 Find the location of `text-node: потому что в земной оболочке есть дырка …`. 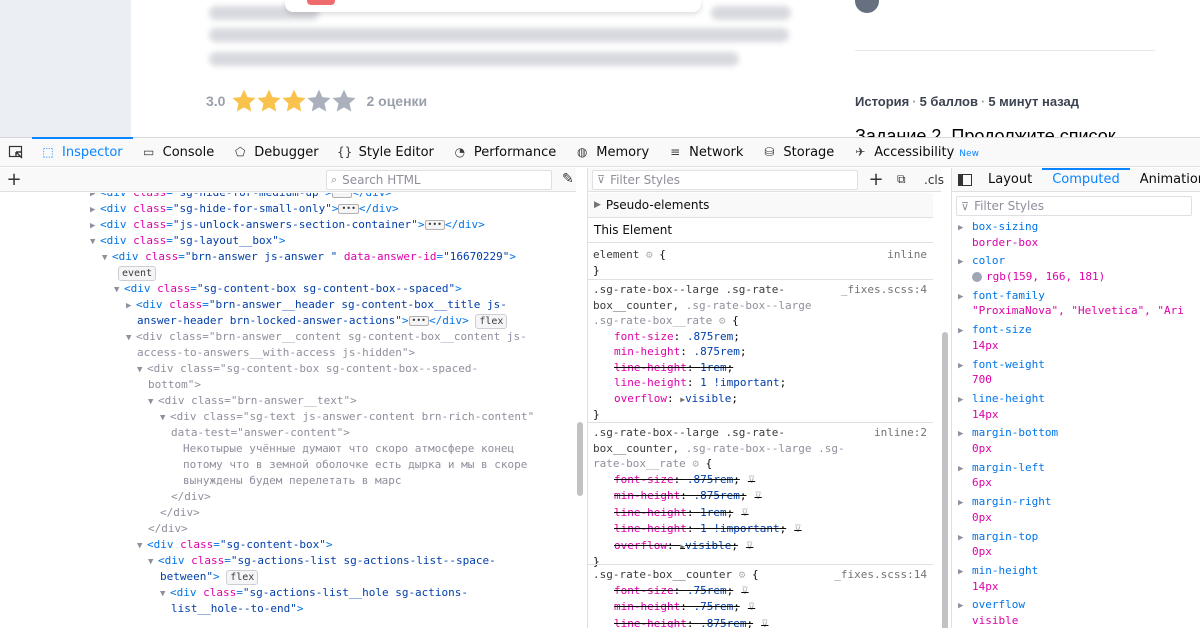

text-node: потому что в земной оболочке есть дырка … is located at coordinates (355, 465).